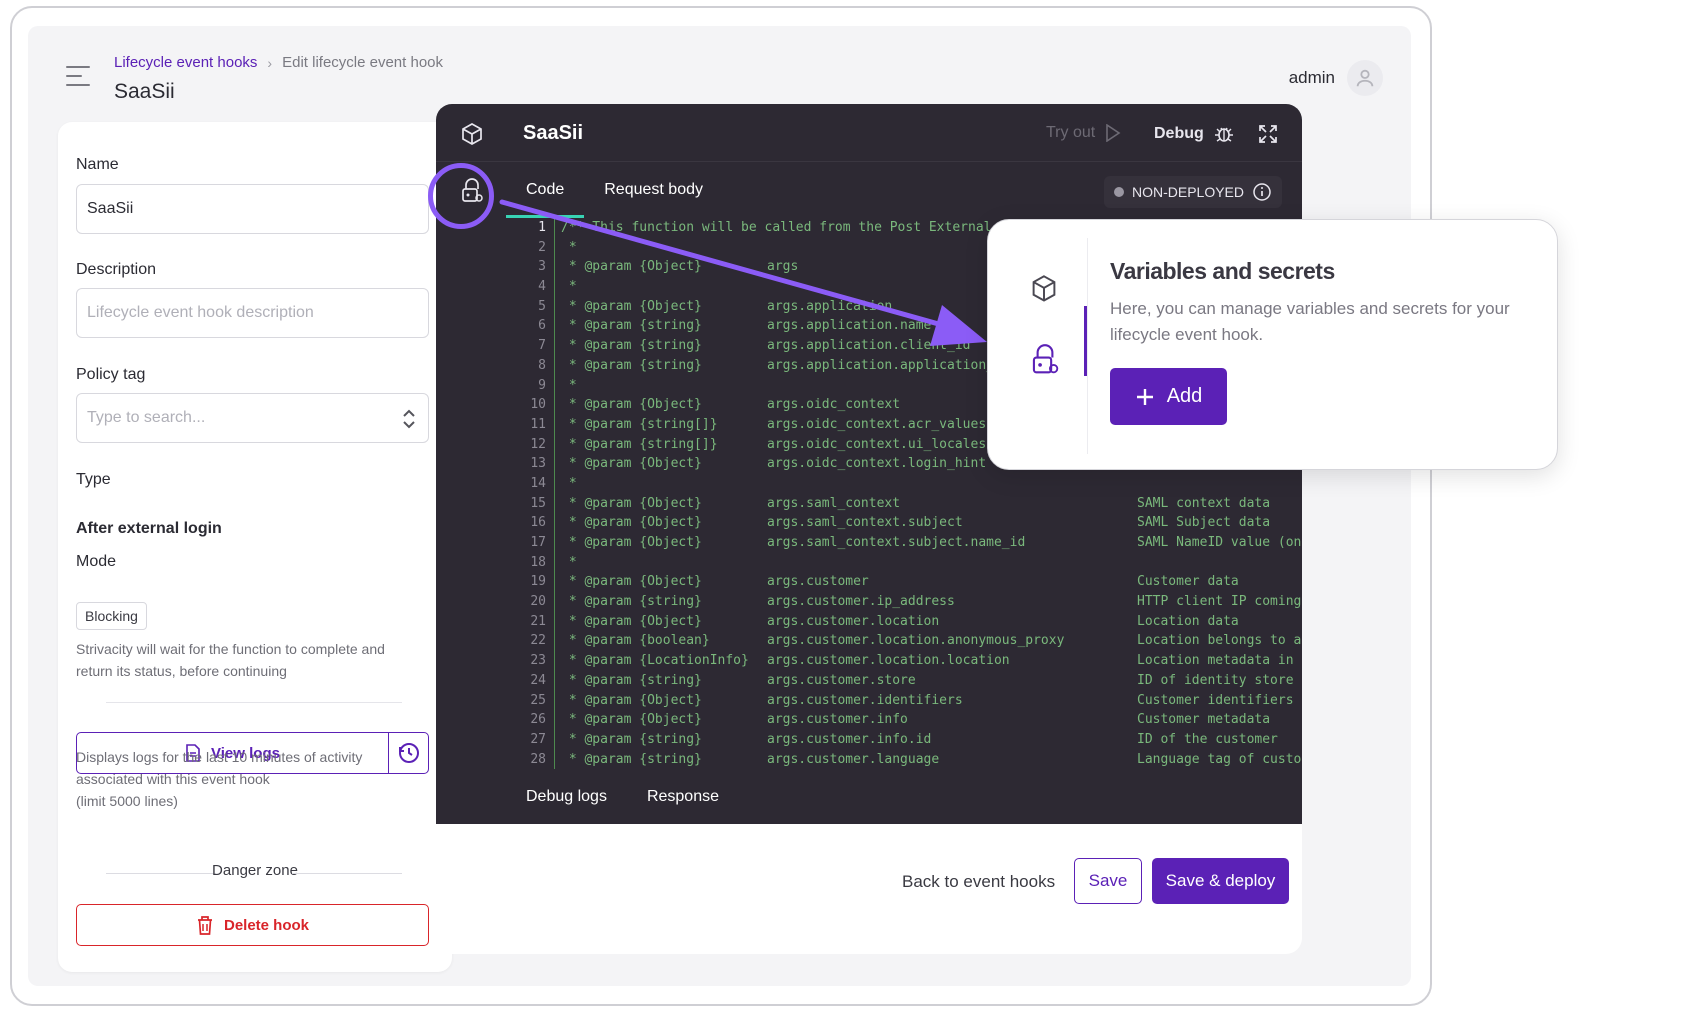 This screenshot has width=1683, height=1016. Describe the element at coordinates (542, 267) in the screenshot. I see `line-number: 3` at that location.